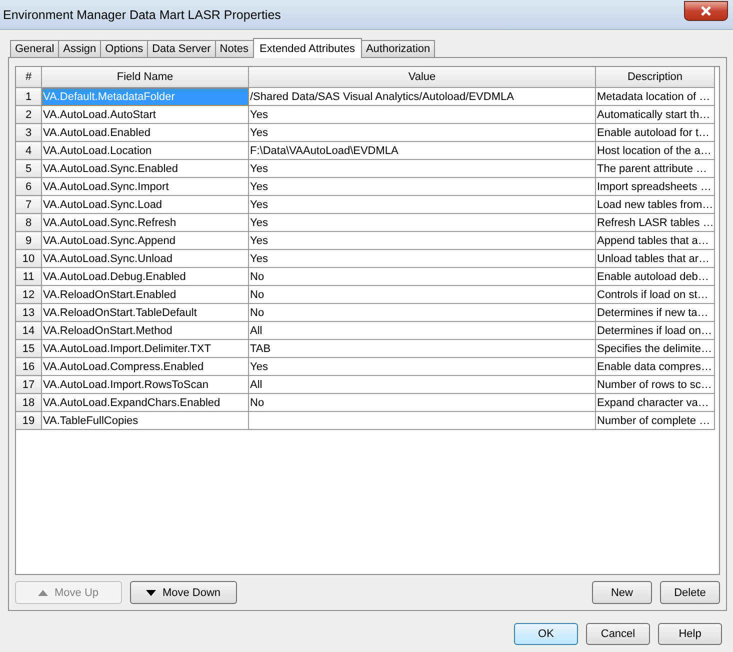  I want to click on tab: Data Server, so click(181, 48).